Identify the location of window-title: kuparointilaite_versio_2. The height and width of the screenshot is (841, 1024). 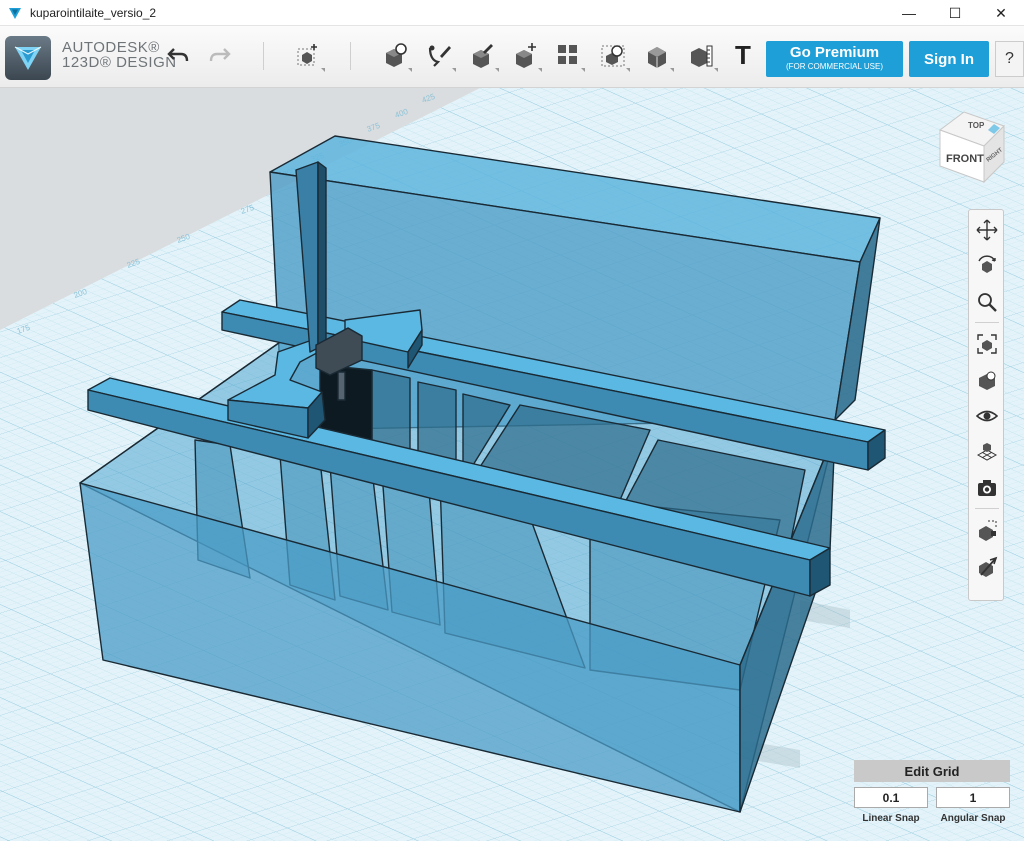
(93, 12).